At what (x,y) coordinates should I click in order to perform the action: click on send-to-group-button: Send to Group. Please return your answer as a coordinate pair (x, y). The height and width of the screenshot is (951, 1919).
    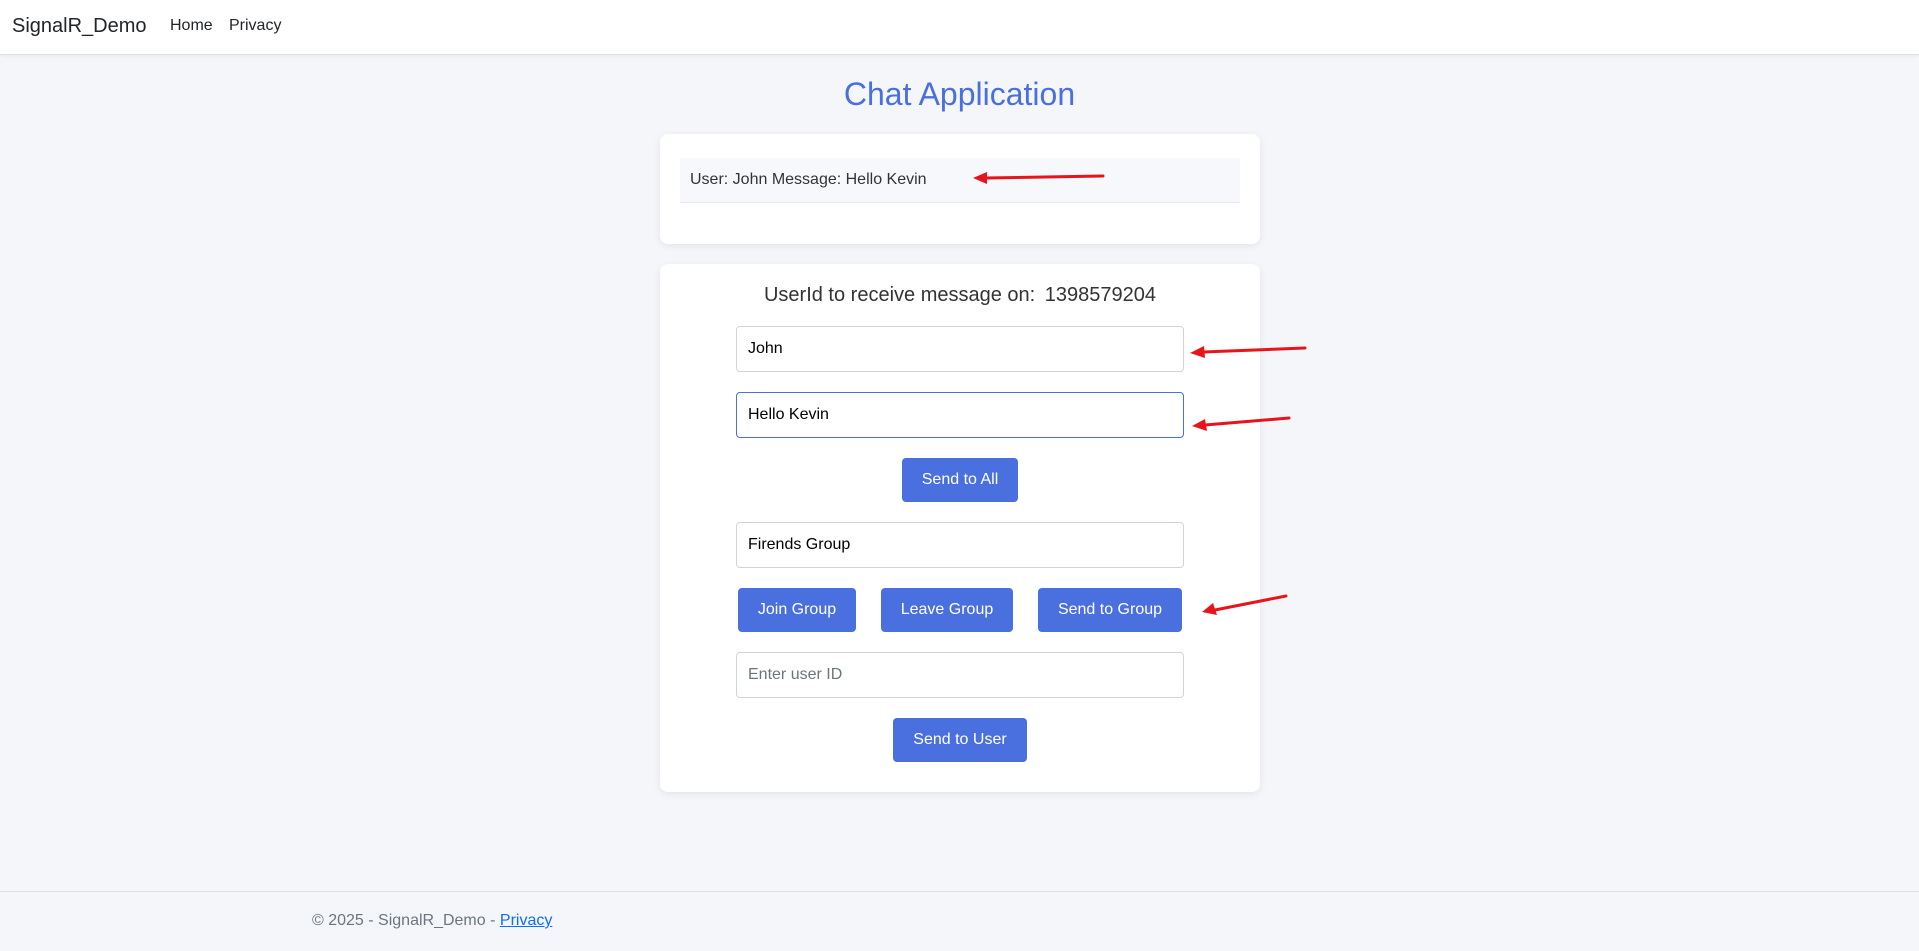
    Looking at the image, I should click on (1110, 610).